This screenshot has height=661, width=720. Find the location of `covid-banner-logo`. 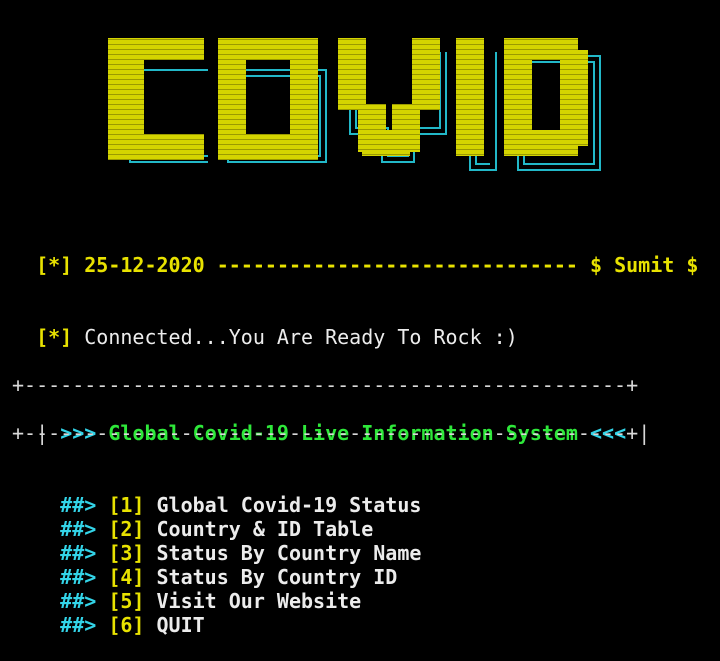

covid-banner-logo is located at coordinates (354, 104).